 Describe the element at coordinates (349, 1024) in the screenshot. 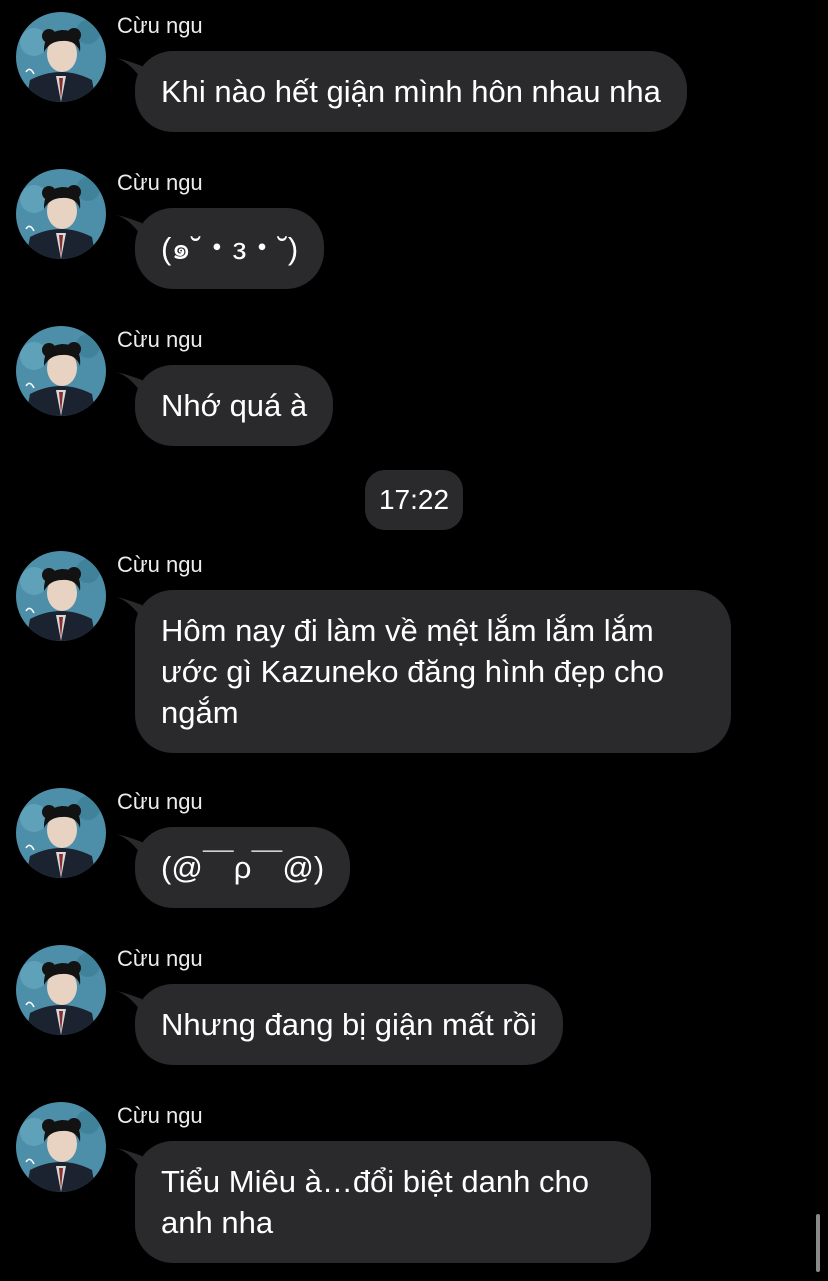

I see `message-bubble: Nhưng đang bị giận mất rồi` at that location.